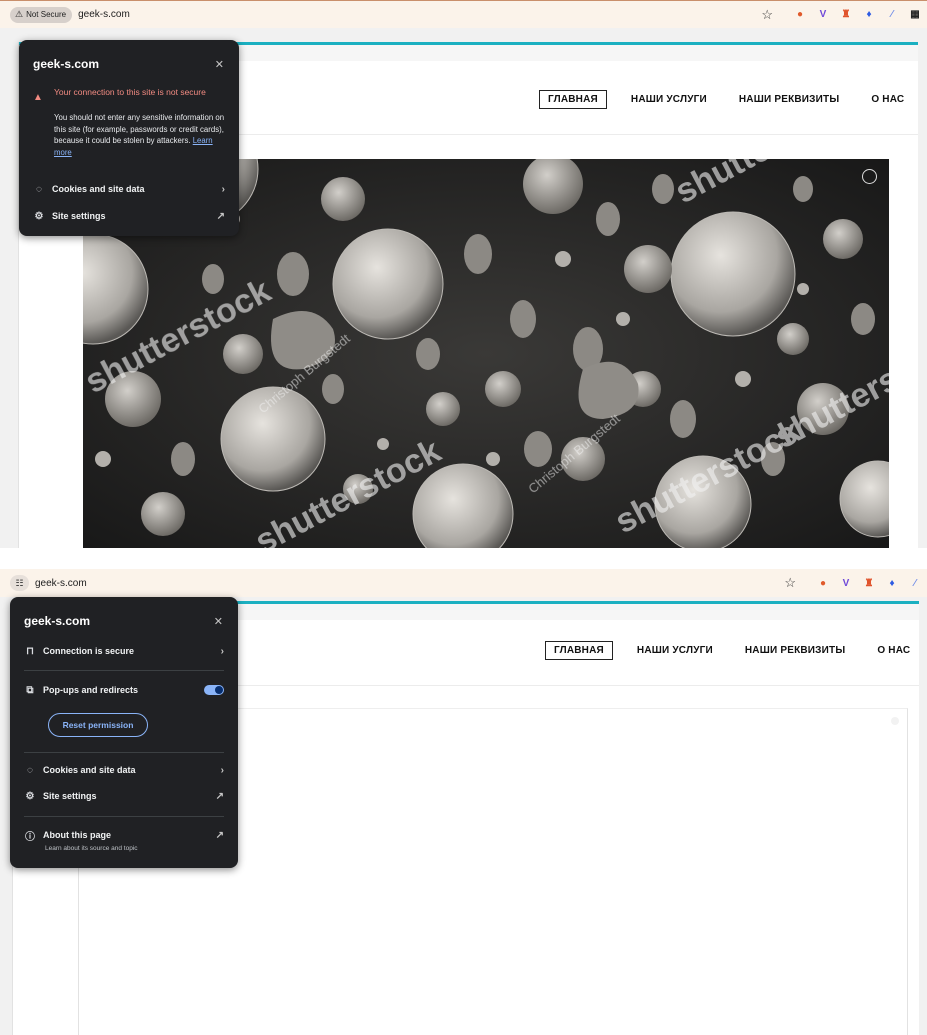  I want to click on about-label: About this page, so click(77, 835).